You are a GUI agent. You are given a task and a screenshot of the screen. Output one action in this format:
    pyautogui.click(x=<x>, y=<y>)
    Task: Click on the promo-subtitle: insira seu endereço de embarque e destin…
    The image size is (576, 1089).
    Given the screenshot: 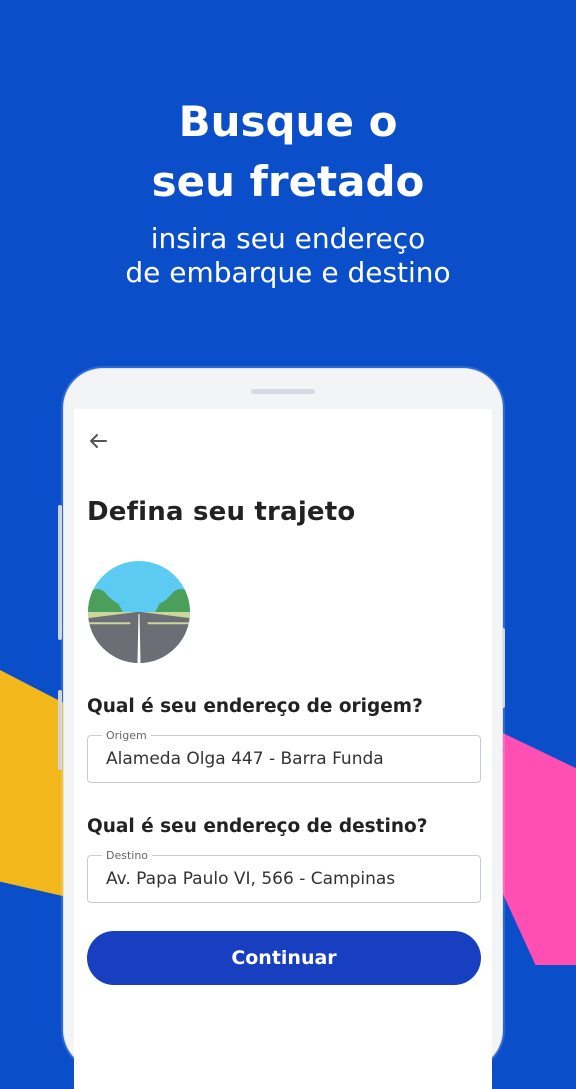 What is the action you would take?
    pyautogui.click(x=288, y=256)
    